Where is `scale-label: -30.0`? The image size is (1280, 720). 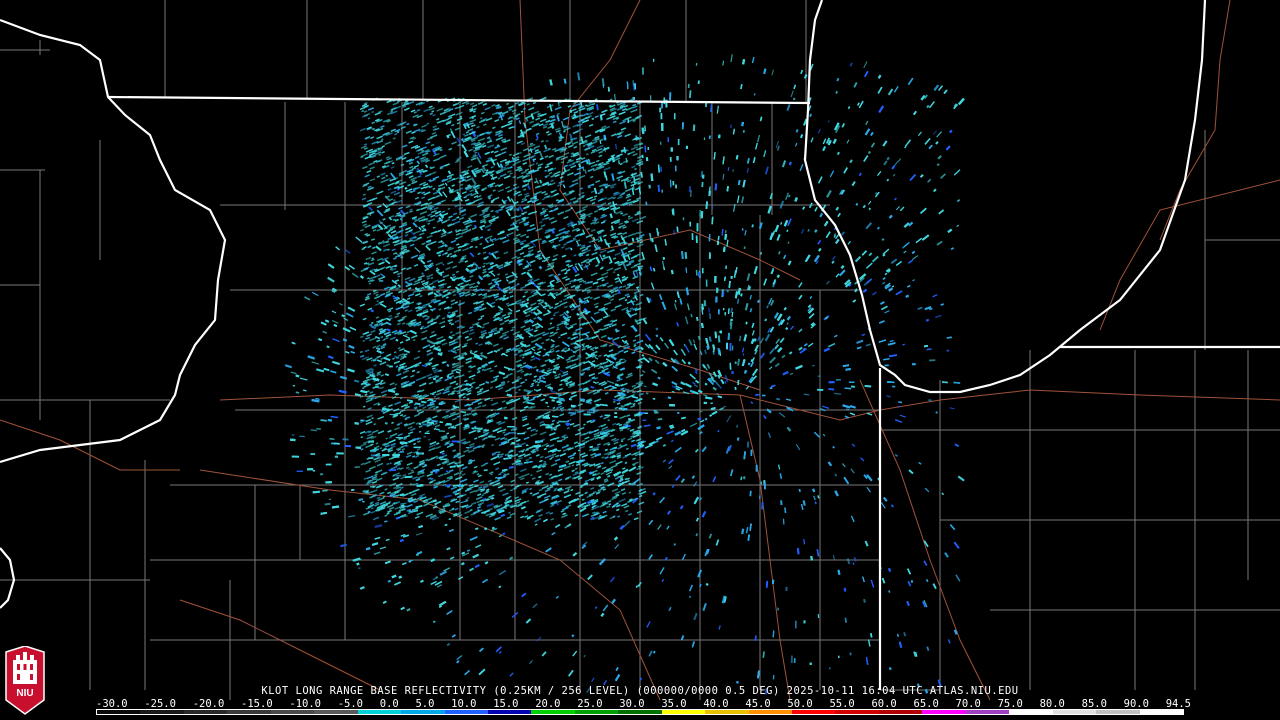
scale-label: -30.0 is located at coordinates (112, 704).